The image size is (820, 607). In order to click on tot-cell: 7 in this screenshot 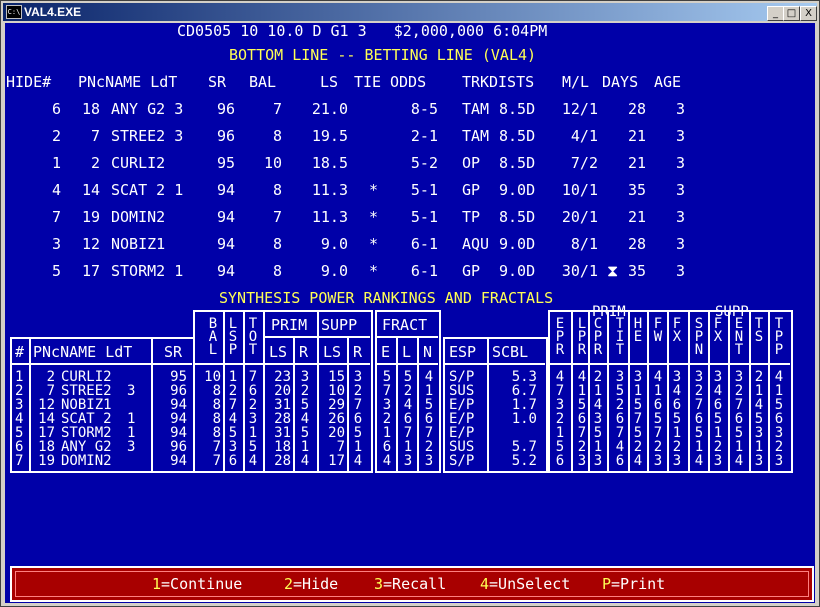, I will do `click(253, 377)`.